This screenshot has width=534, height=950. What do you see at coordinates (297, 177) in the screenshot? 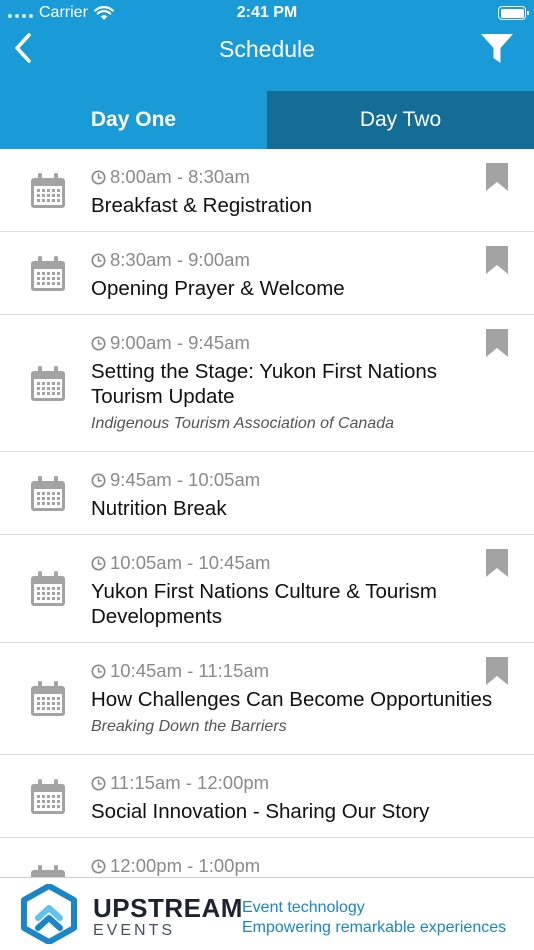
I see `session-time: 8:00am - 8:30am` at bounding box center [297, 177].